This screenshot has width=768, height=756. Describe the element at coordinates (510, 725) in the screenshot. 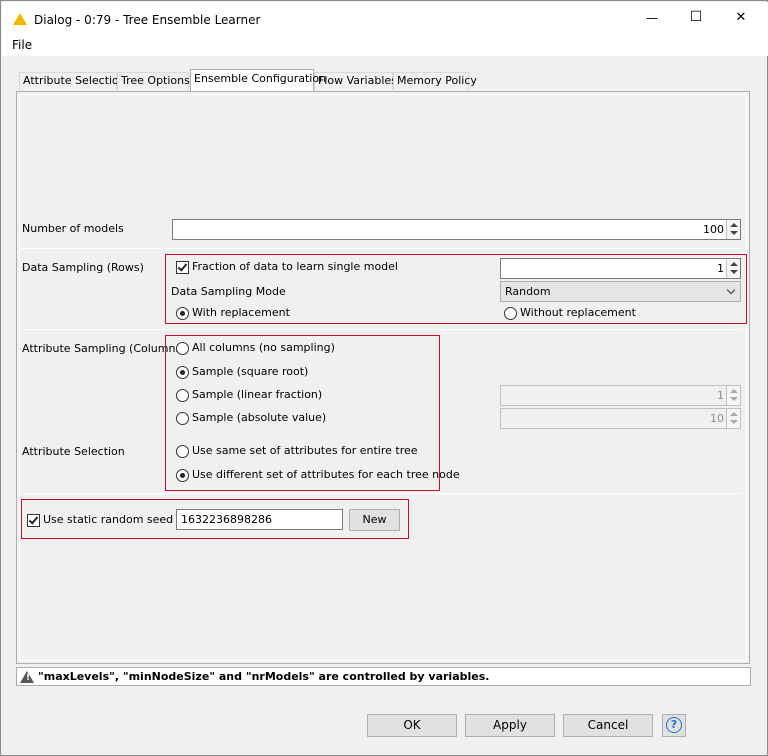

I see `apply-button: Apply` at that location.